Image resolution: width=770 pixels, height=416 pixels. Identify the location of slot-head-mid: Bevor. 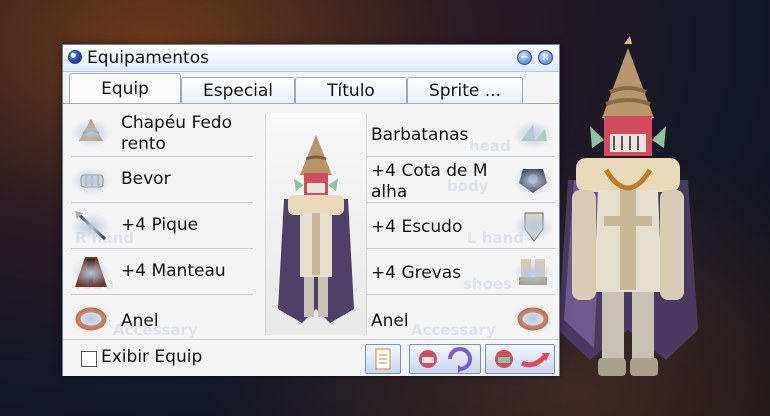
(161, 181).